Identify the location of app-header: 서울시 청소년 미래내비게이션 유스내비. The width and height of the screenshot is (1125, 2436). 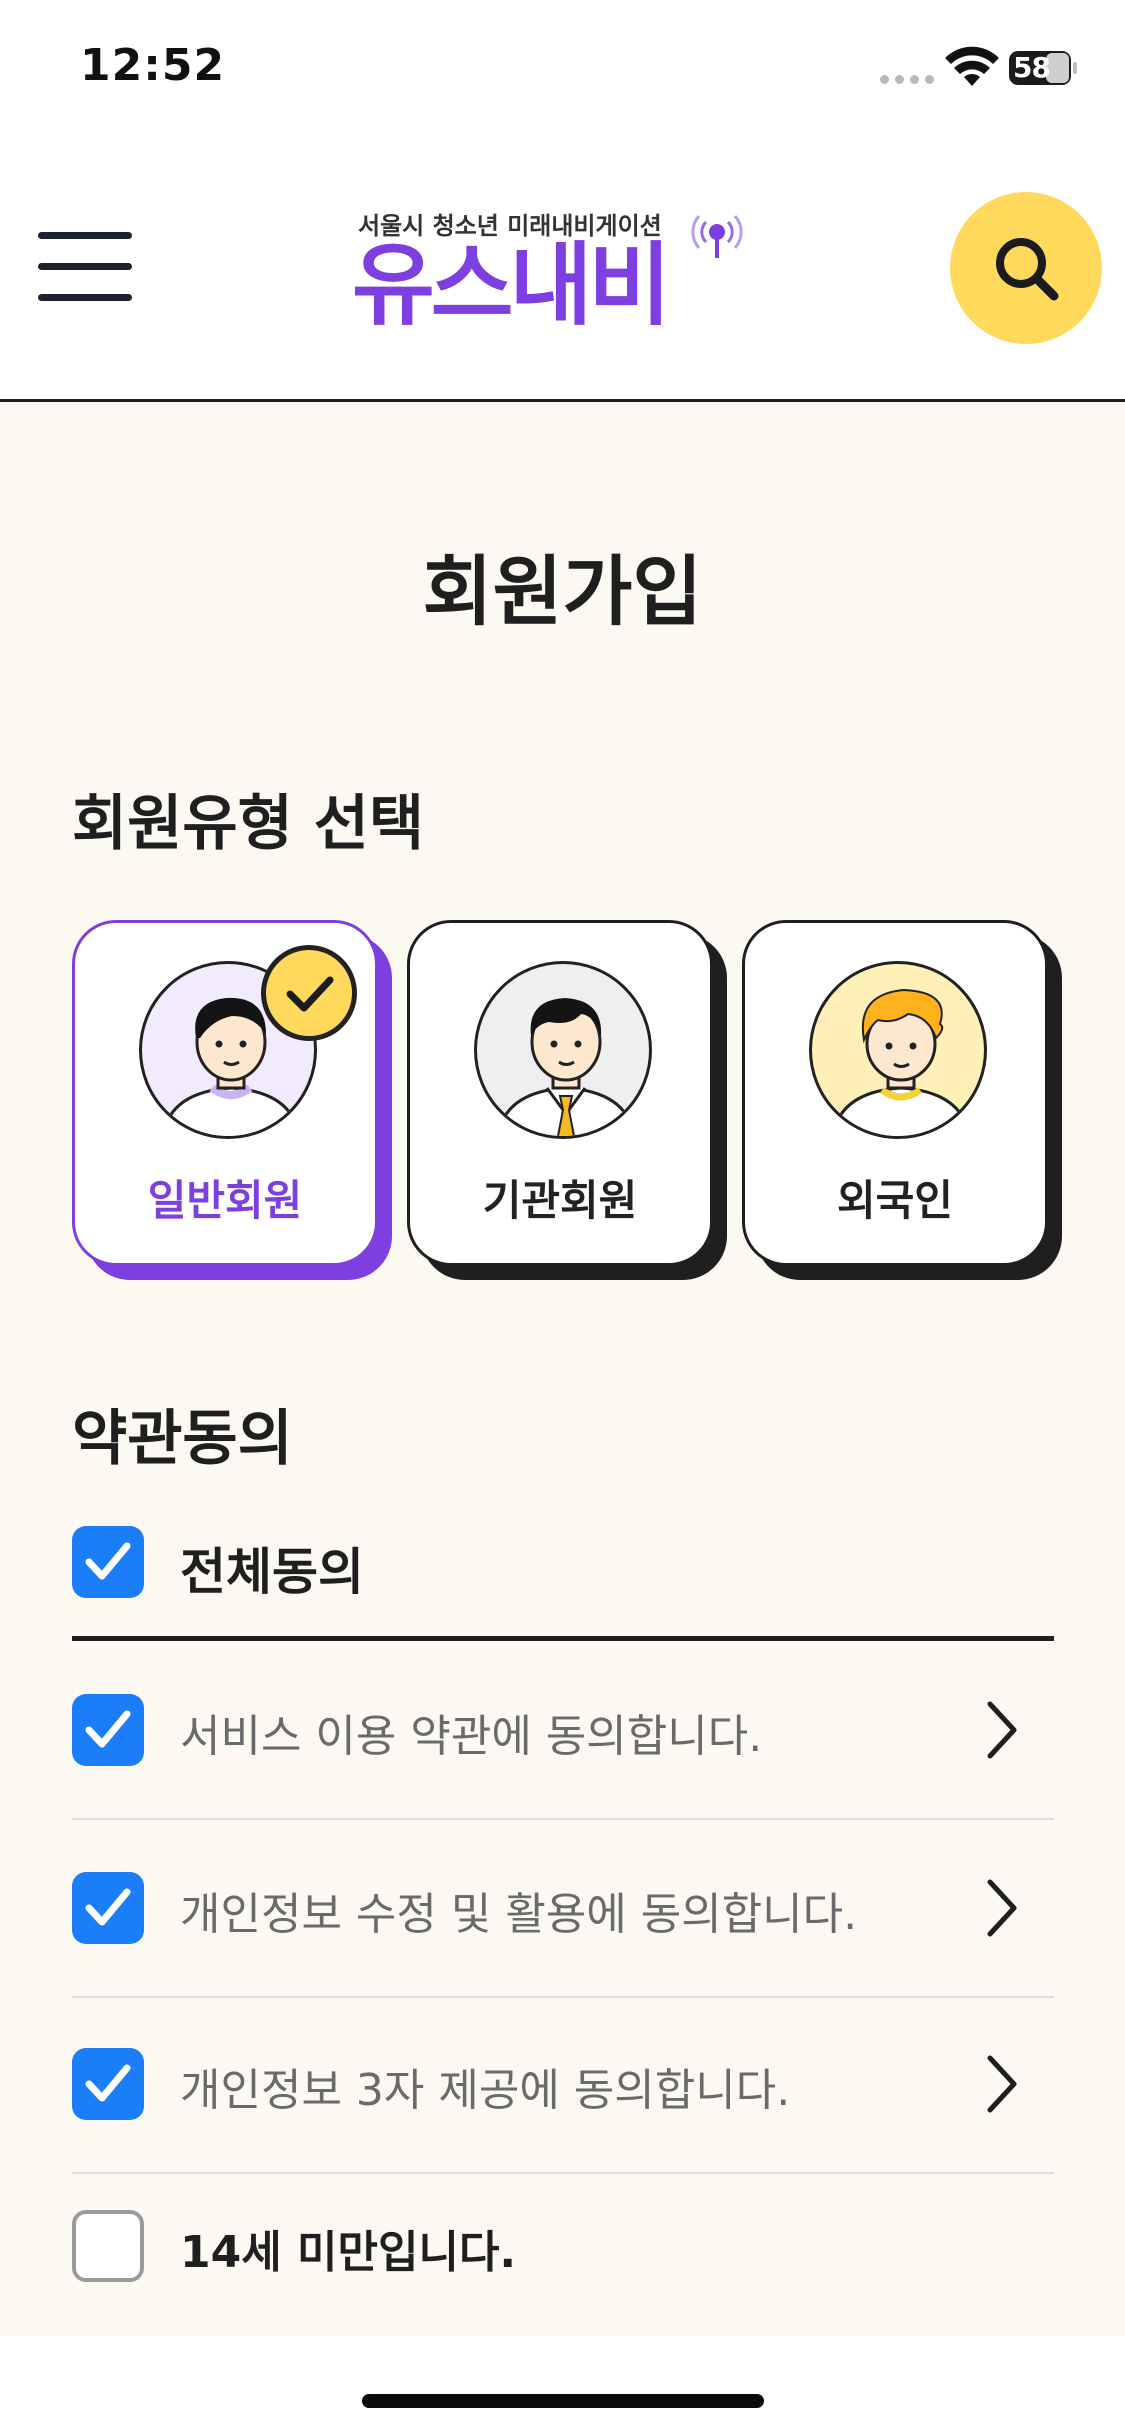
(562, 271).